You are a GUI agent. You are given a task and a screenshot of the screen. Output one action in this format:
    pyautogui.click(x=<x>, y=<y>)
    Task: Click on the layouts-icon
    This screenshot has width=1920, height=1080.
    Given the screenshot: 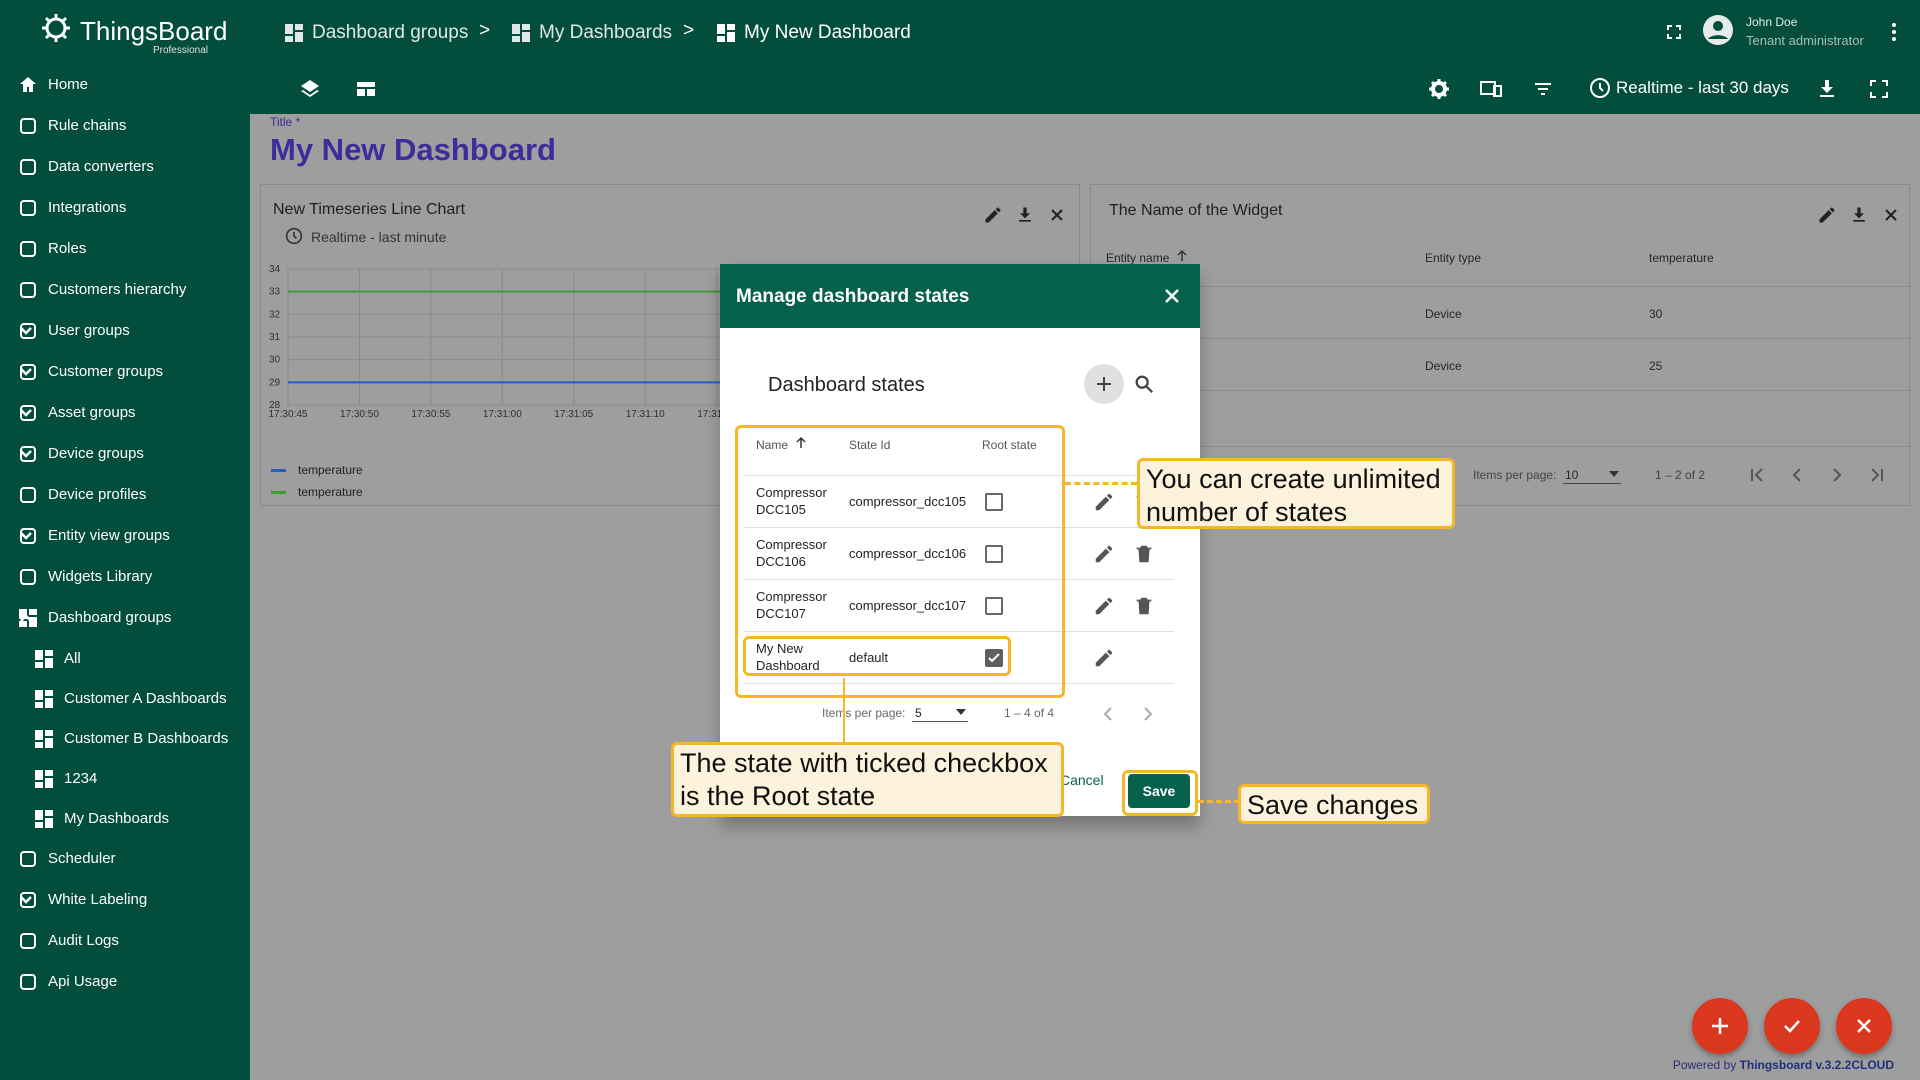 What is the action you would take?
    pyautogui.click(x=367, y=90)
    